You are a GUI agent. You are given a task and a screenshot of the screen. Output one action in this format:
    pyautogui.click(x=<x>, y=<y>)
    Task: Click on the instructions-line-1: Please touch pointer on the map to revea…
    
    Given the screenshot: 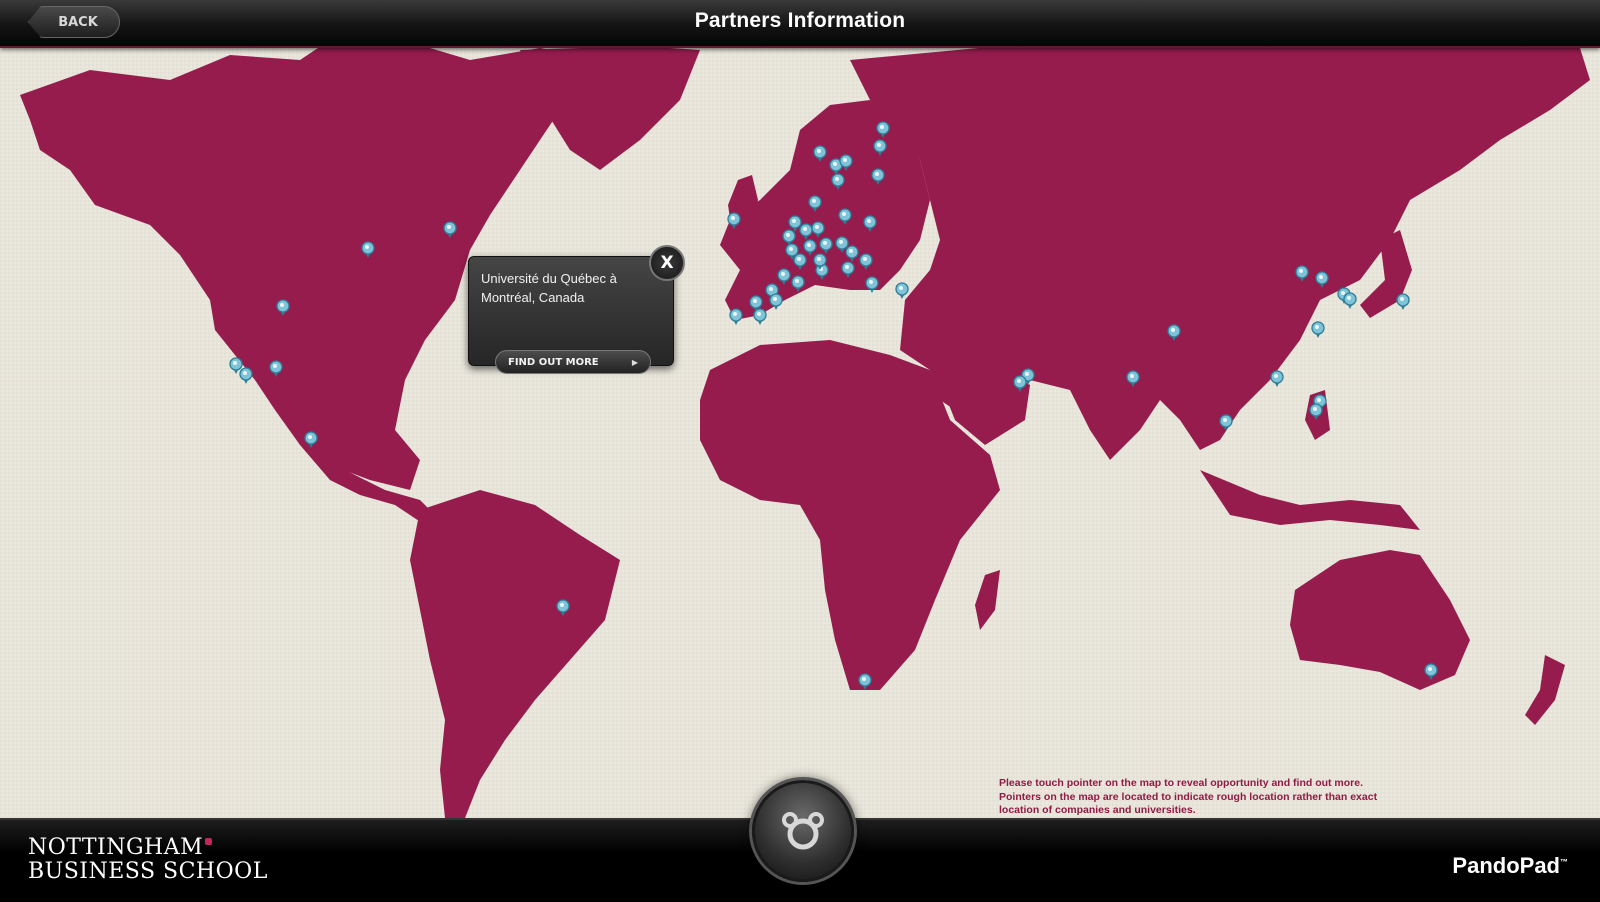 What is the action you would take?
    pyautogui.click(x=1181, y=783)
    